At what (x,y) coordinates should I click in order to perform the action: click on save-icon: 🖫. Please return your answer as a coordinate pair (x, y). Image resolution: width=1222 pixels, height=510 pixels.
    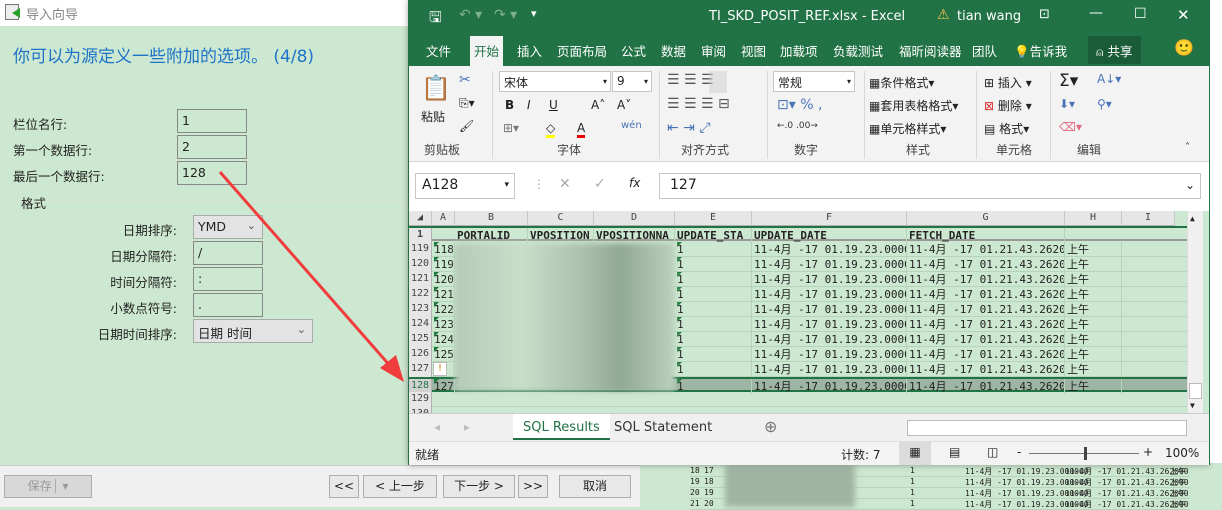
    Looking at the image, I should click on (435, 19).